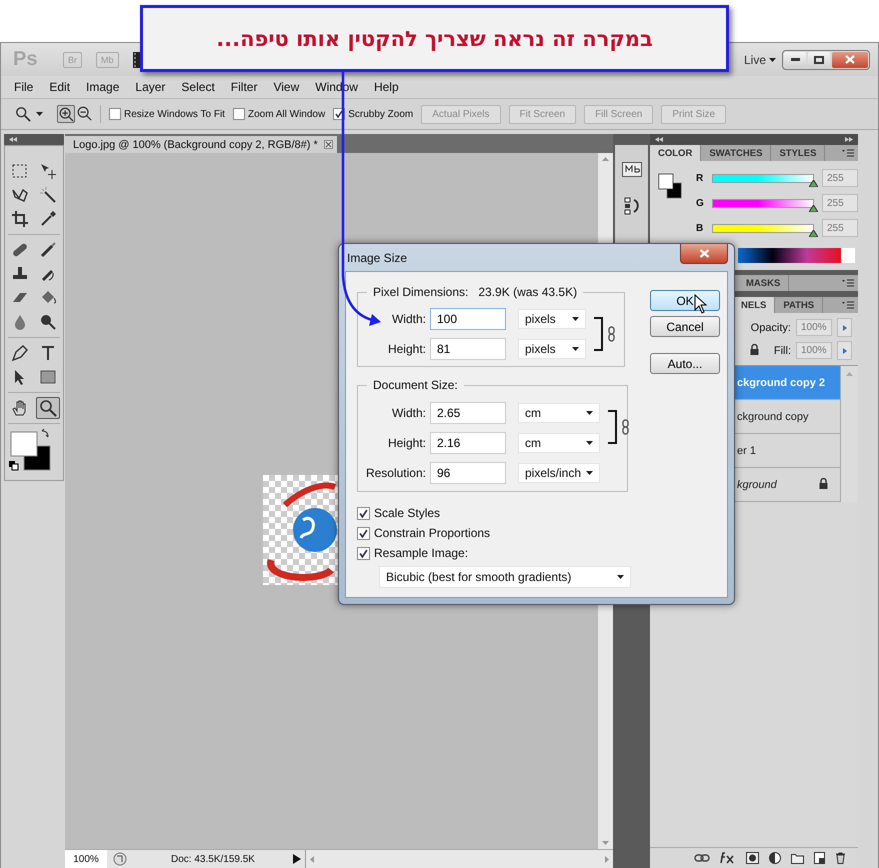 The width and height of the screenshot is (879, 868). I want to click on folder-icon, so click(797, 858).